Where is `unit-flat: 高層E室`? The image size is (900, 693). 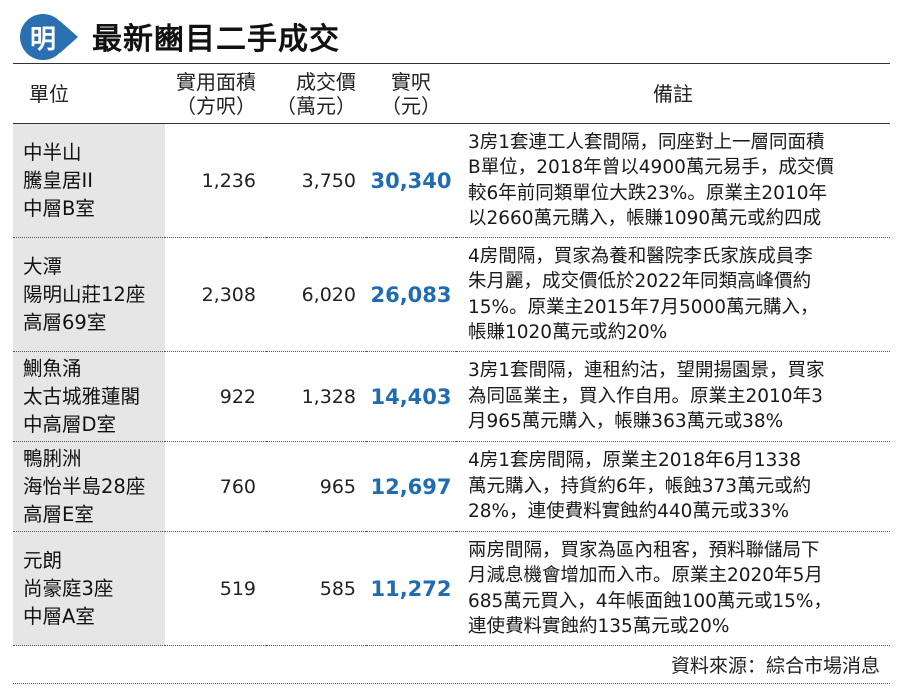
unit-flat: 高層E室 is located at coordinates (58, 514).